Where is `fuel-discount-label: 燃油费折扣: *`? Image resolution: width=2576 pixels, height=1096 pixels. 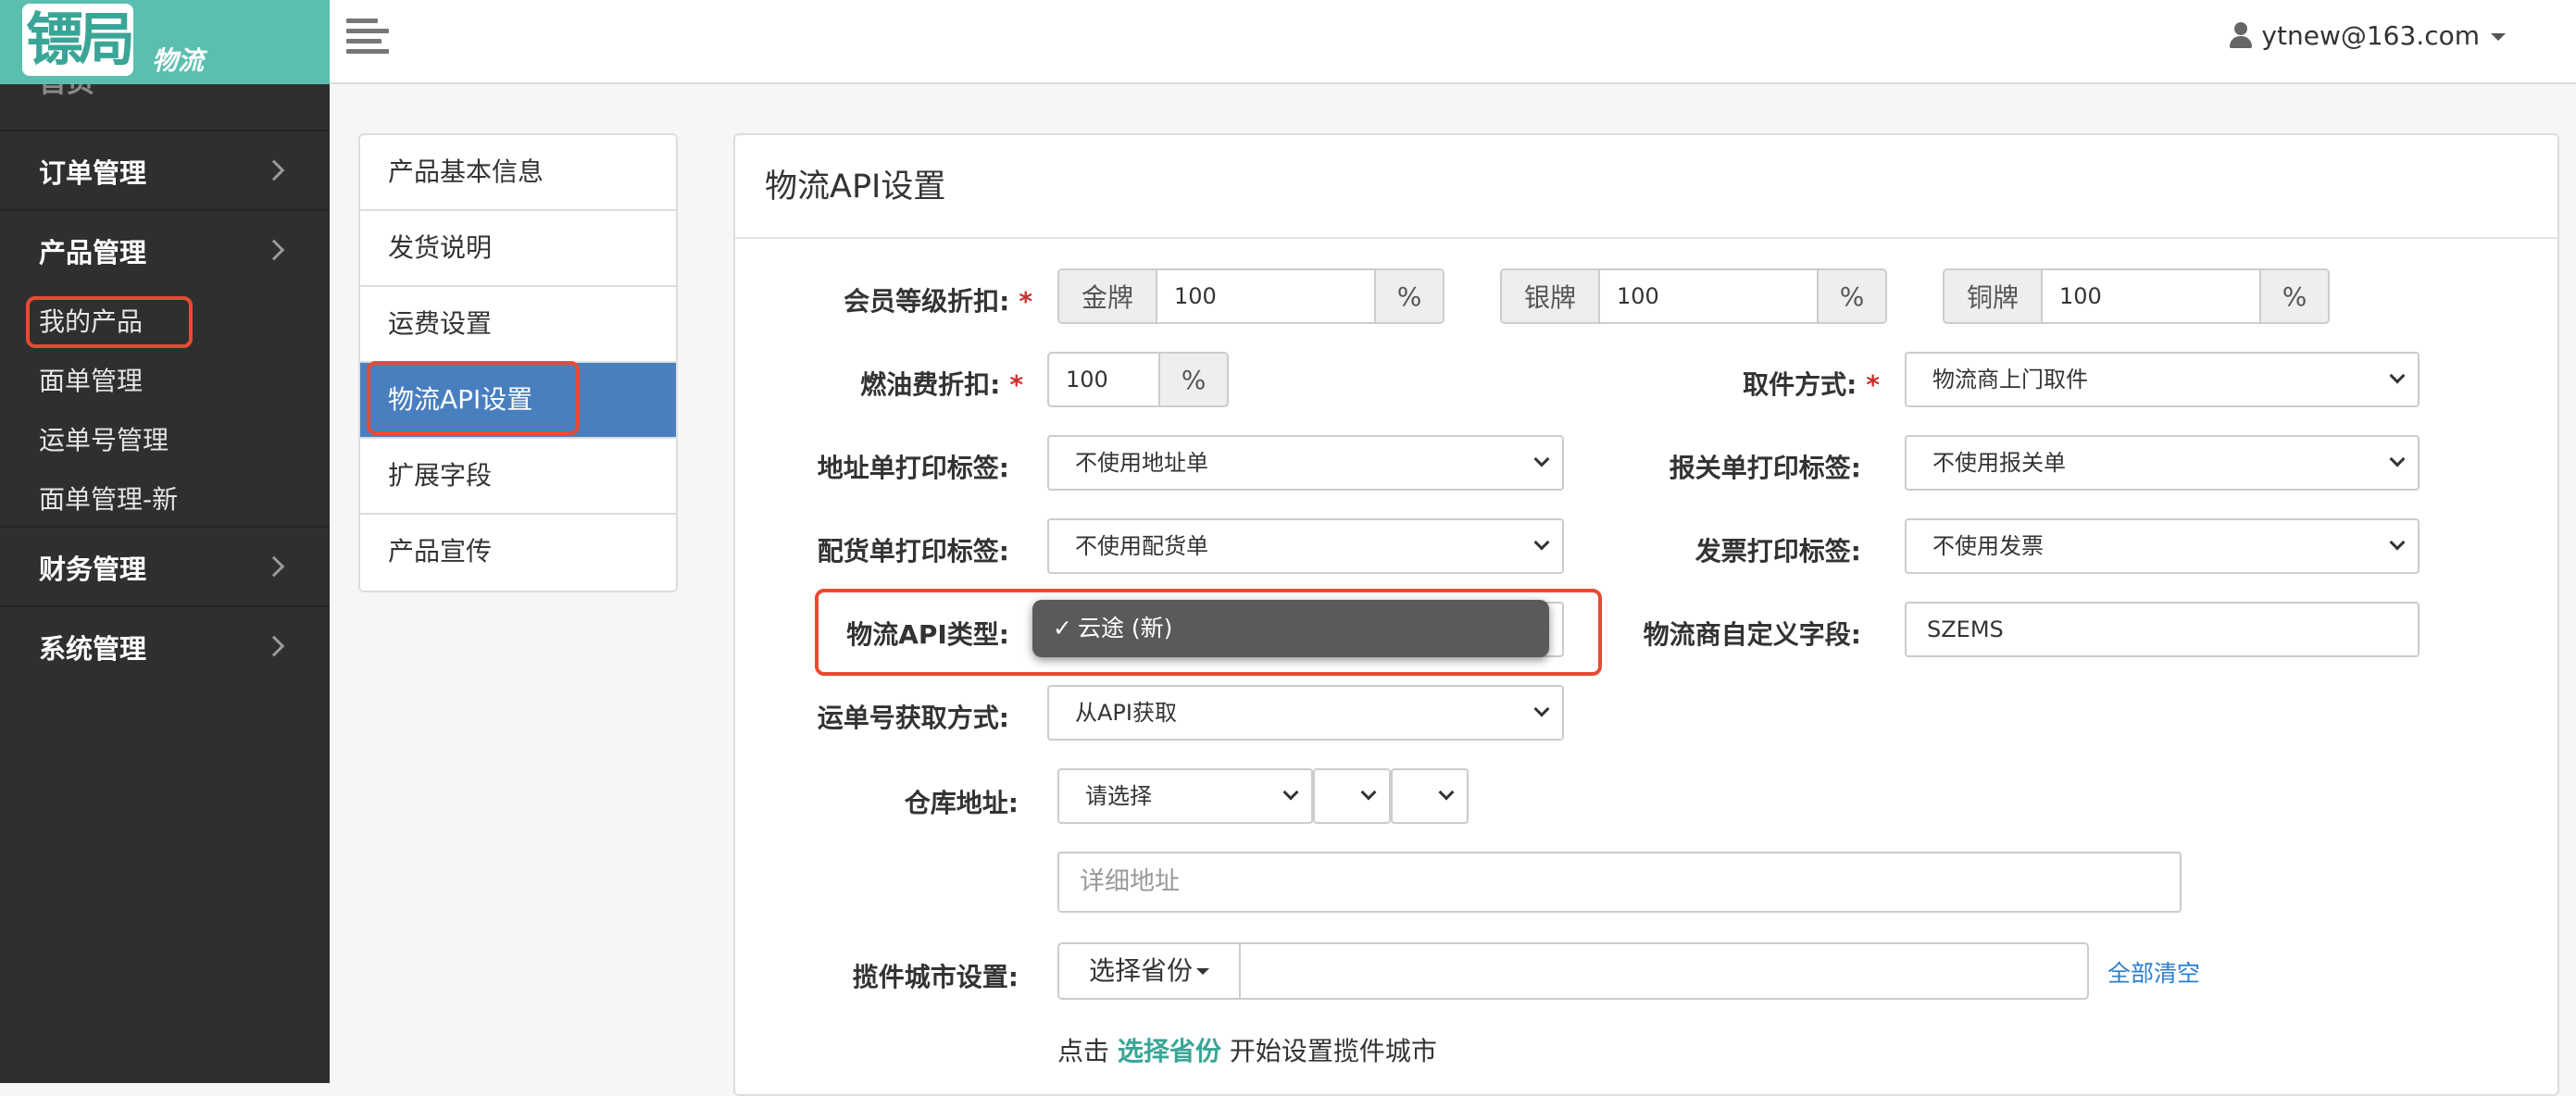
fuel-discount-label: 燃油费折扣: * is located at coordinates (941, 384).